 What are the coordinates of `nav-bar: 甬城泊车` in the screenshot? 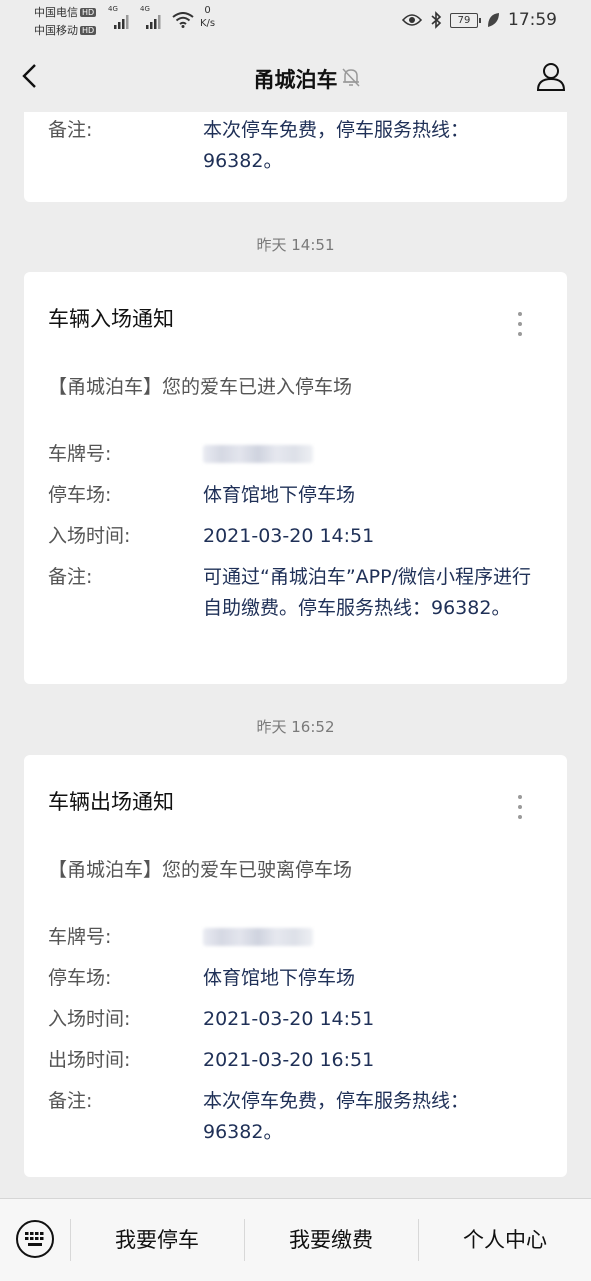 It's located at (295, 76).